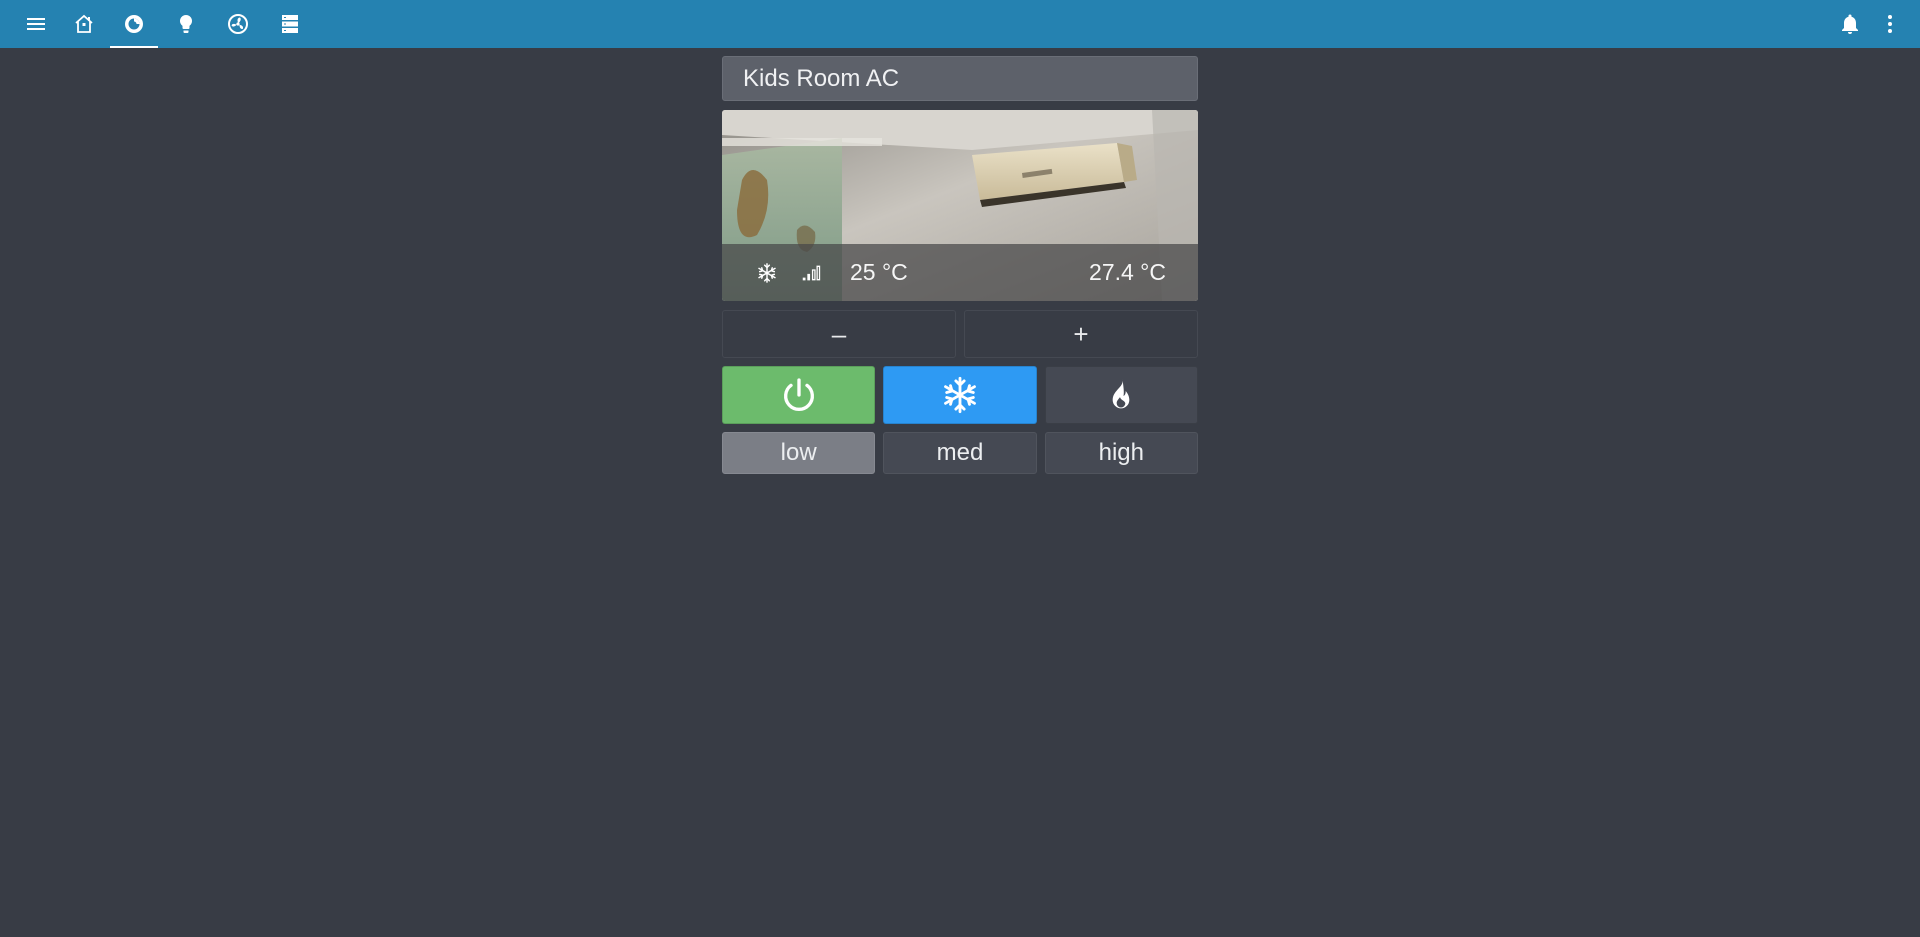 This screenshot has height=937, width=1920. I want to click on fire-icon, so click(1121, 394).